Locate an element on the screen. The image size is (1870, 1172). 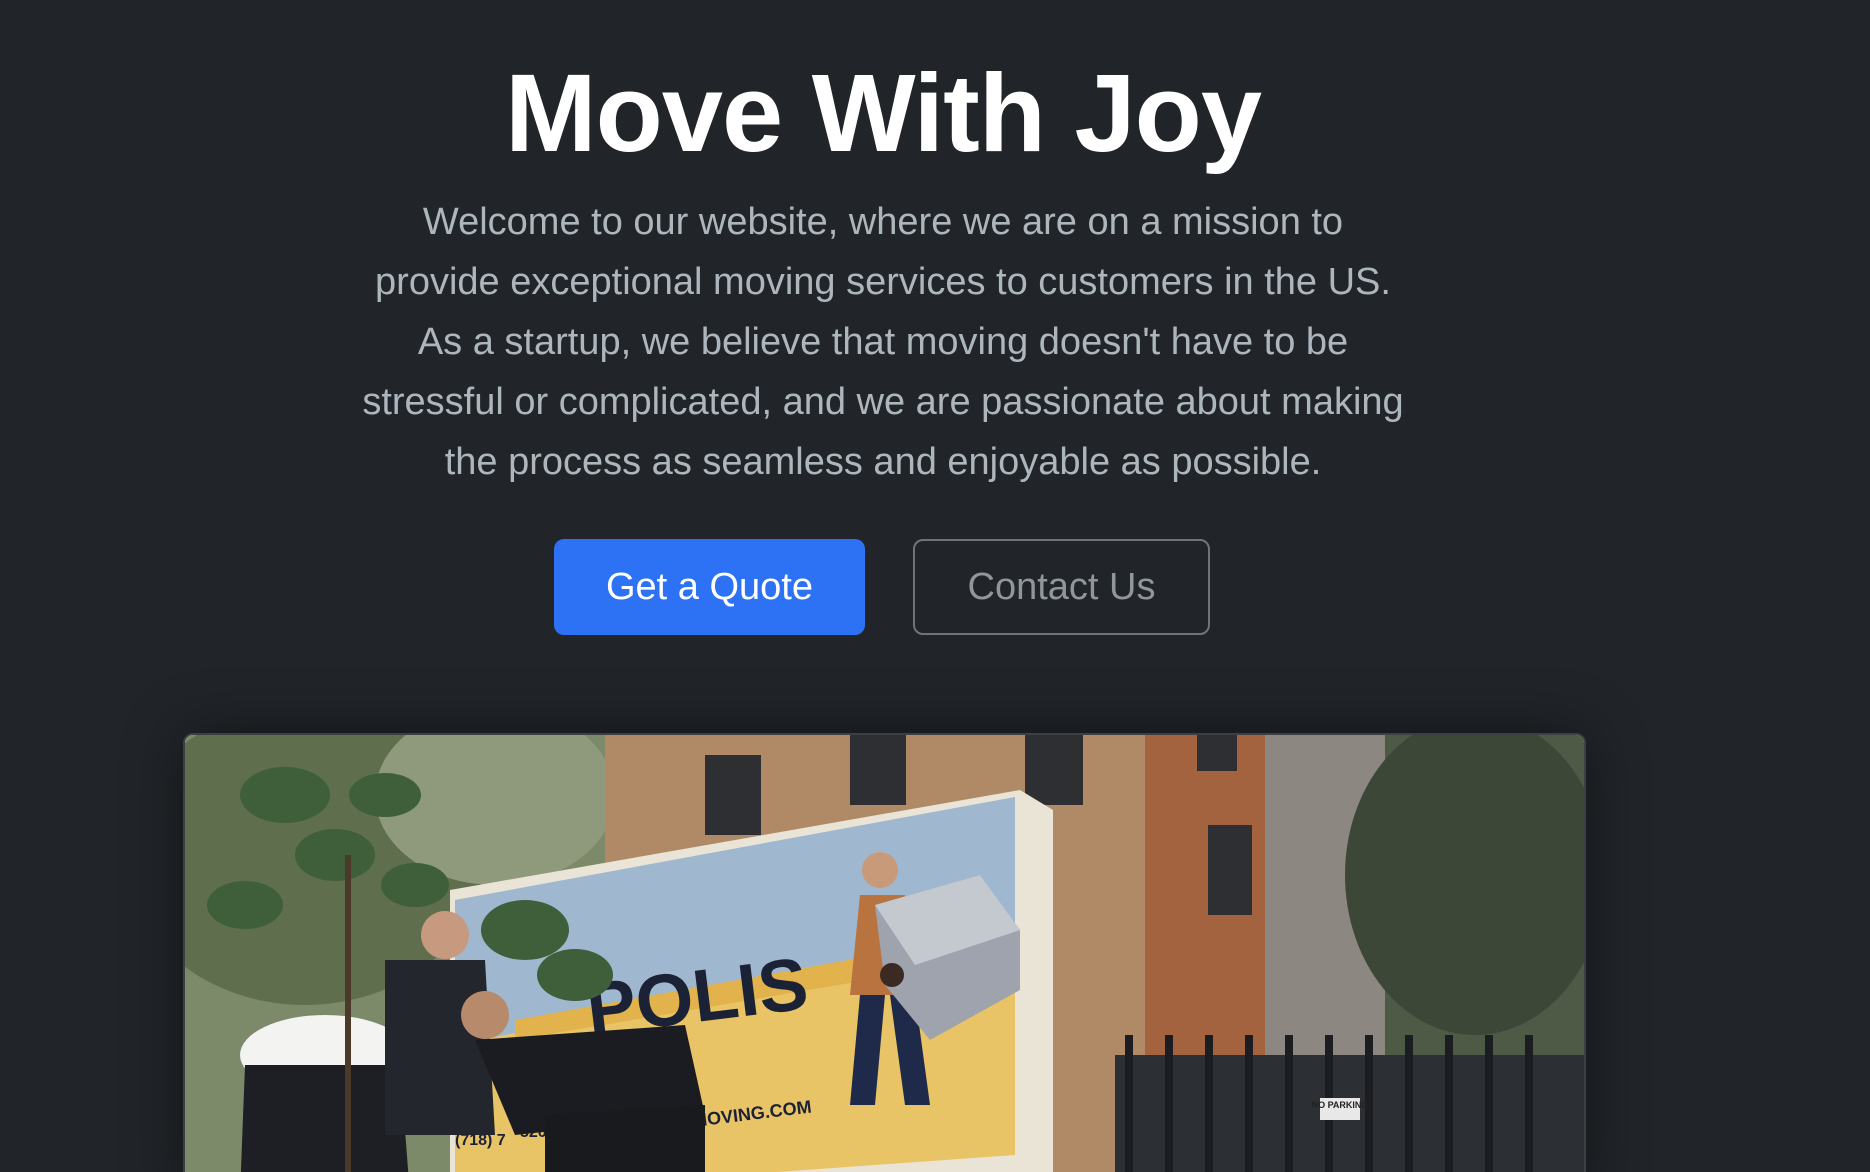
no-parking-sign: NO PARKING is located at coordinates (1340, 1105).